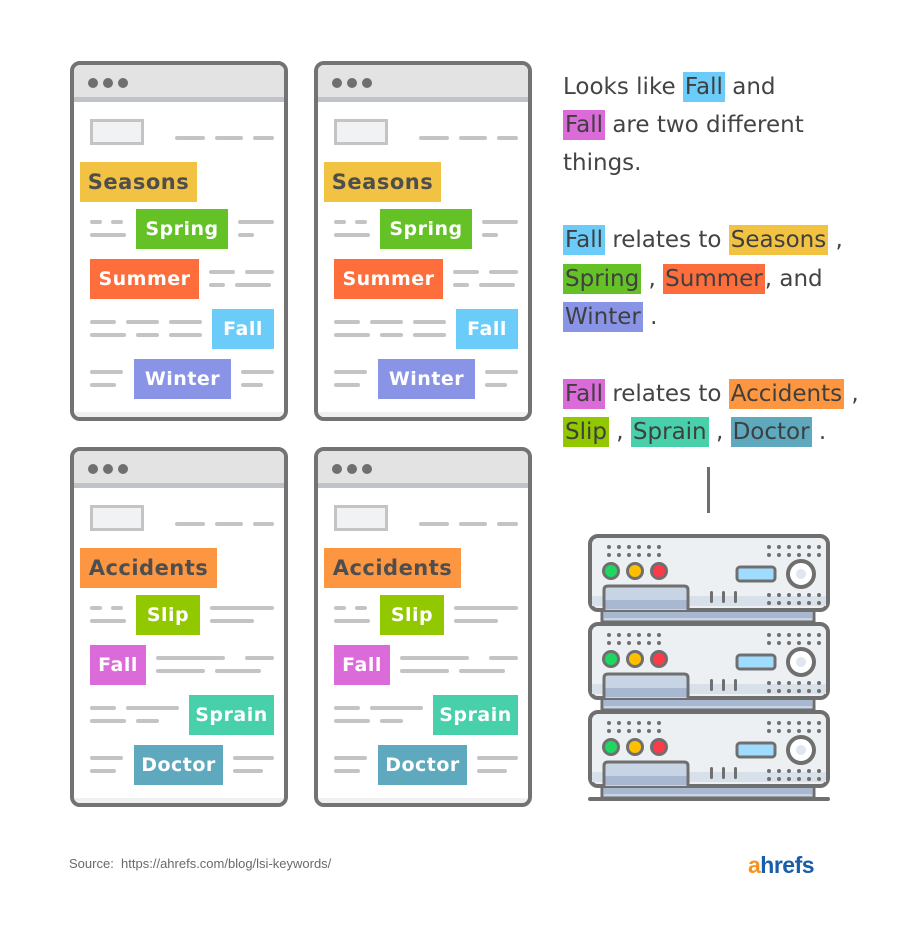  Describe the element at coordinates (709, 667) in the screenshot. I see `server-rack-icon` at that location.